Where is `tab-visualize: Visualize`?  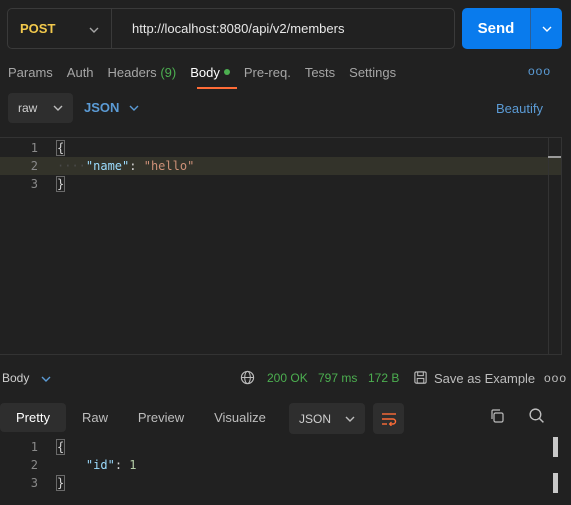 tab-visualize: Visualize is located at coordinates (240, 417).